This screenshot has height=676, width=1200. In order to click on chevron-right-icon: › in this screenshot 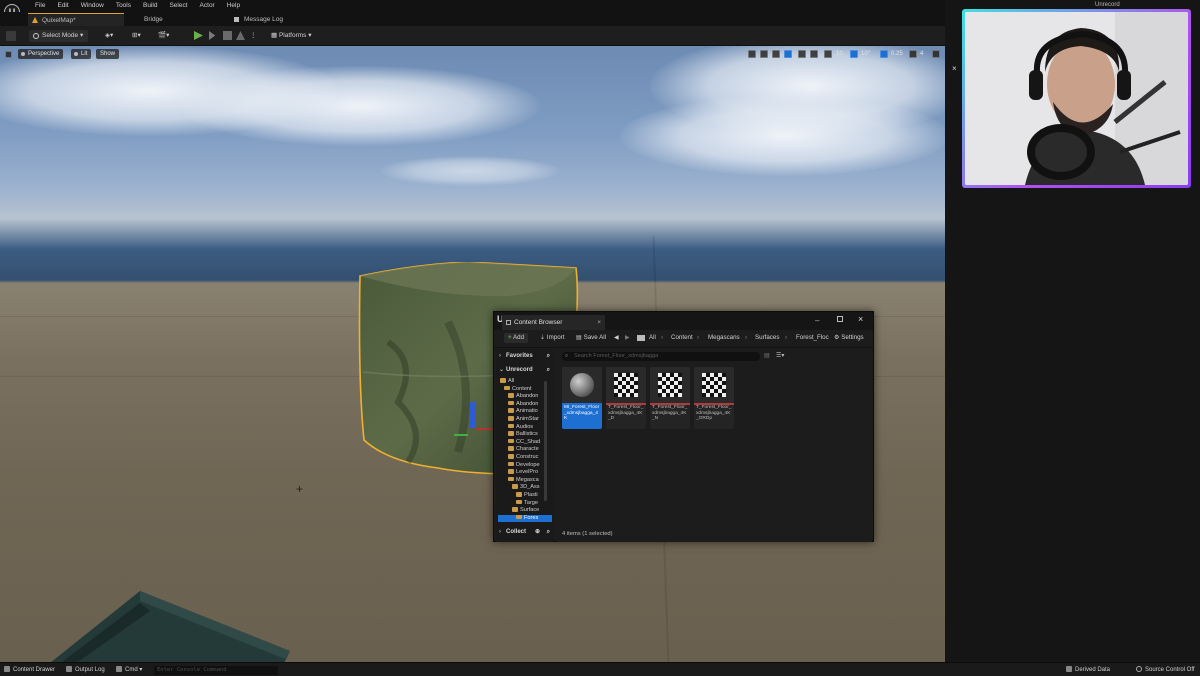, I will do `click(500, 532)`.